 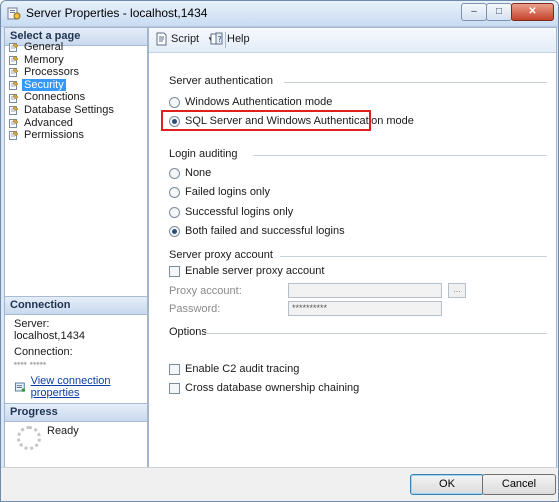 I want to click on cross-db-checkbox: Cross database ownership chaining, so click(x=264, y=388).